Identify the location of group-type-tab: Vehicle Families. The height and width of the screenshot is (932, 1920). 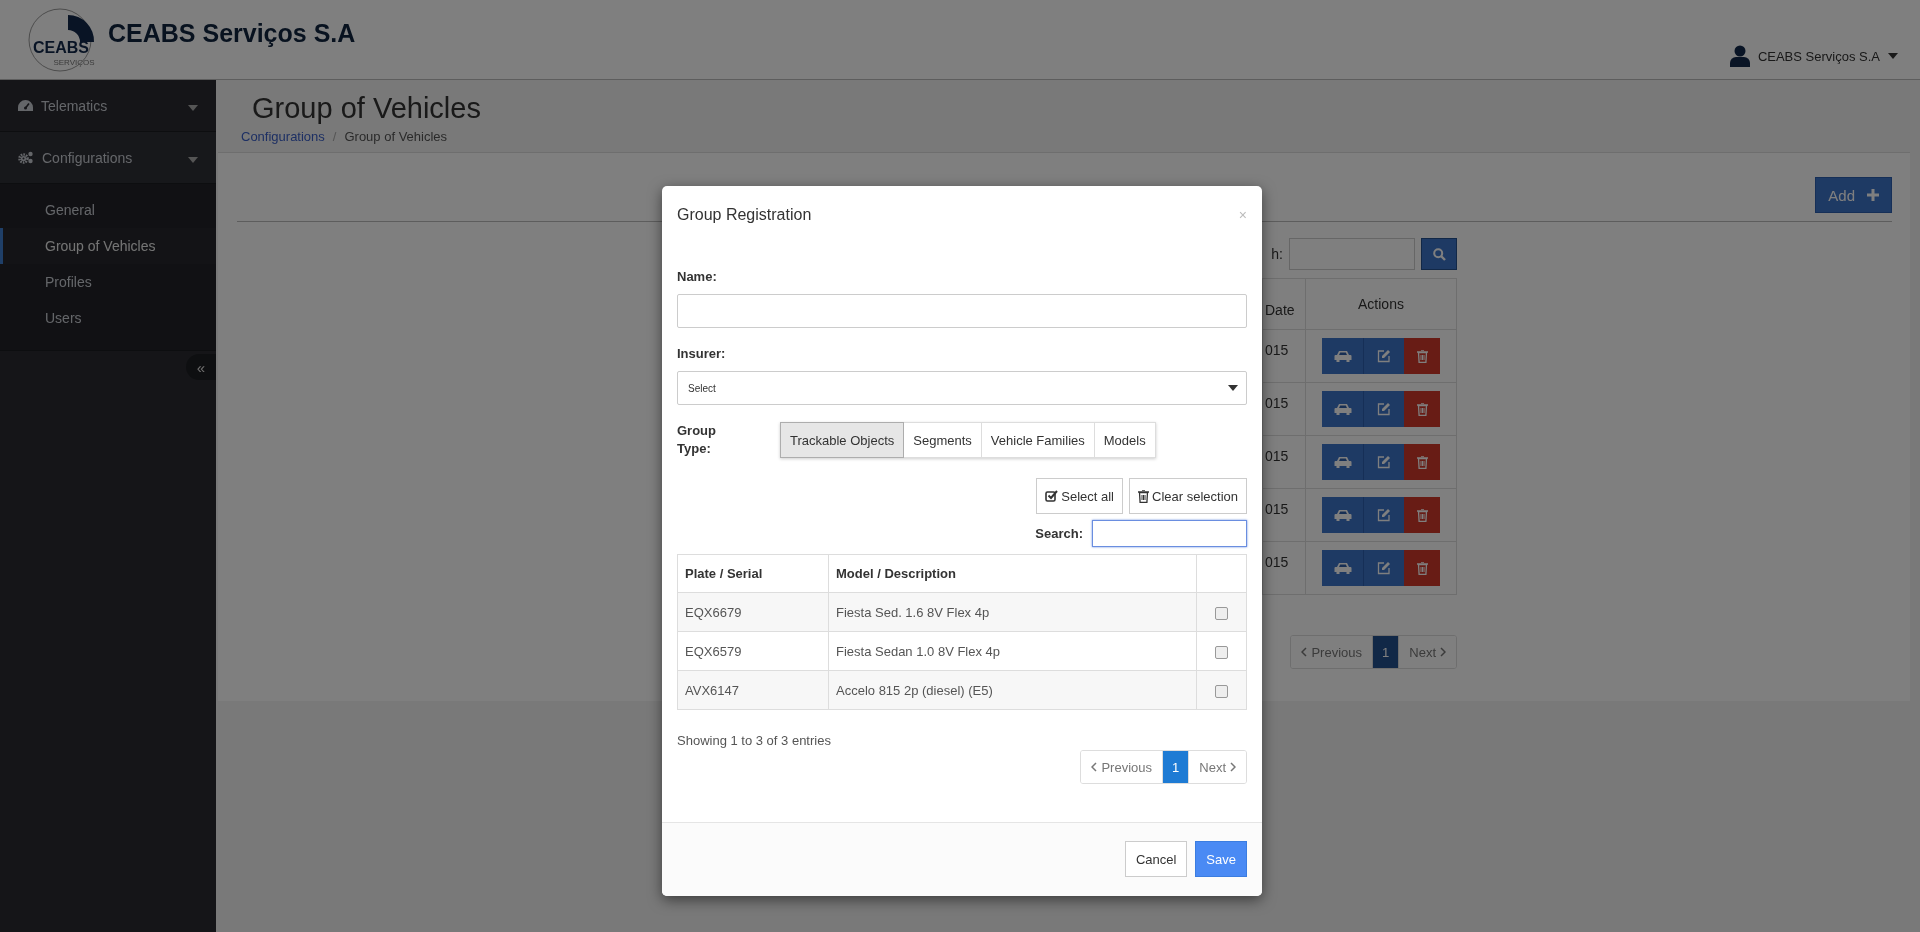
(1038, 440).